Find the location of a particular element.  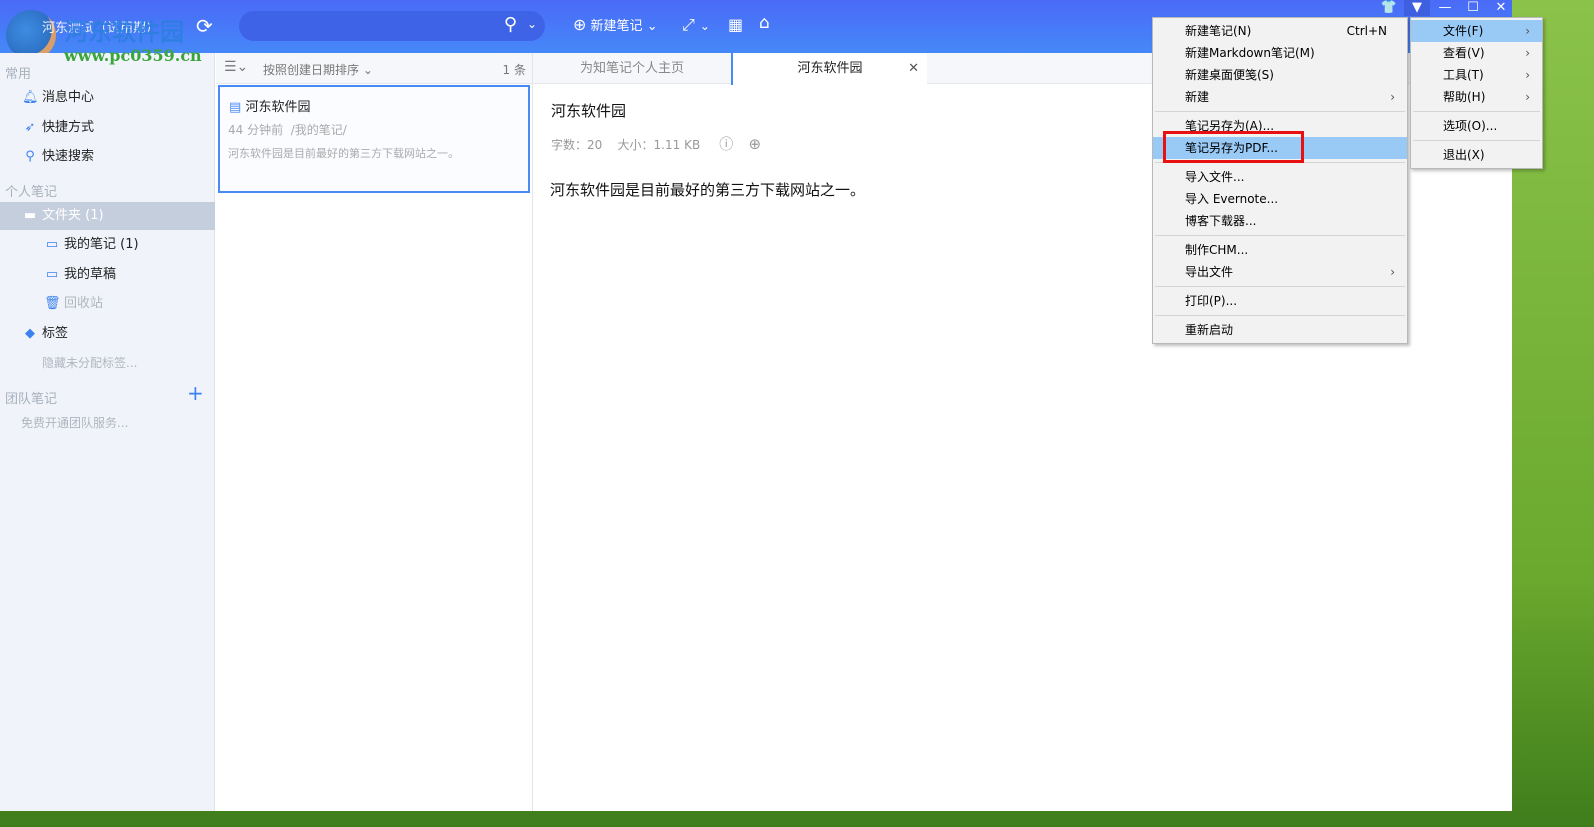

trash-icon: 🗑︎ is located at coordinates (52, 303).